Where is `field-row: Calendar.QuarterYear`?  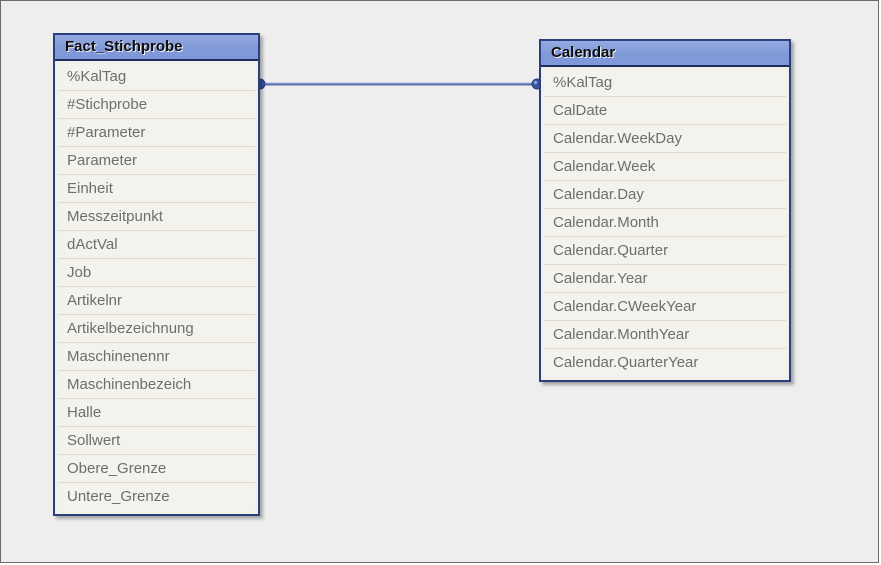
field-row: Calendar.QuarterYear is located at coordinates (665, 363).